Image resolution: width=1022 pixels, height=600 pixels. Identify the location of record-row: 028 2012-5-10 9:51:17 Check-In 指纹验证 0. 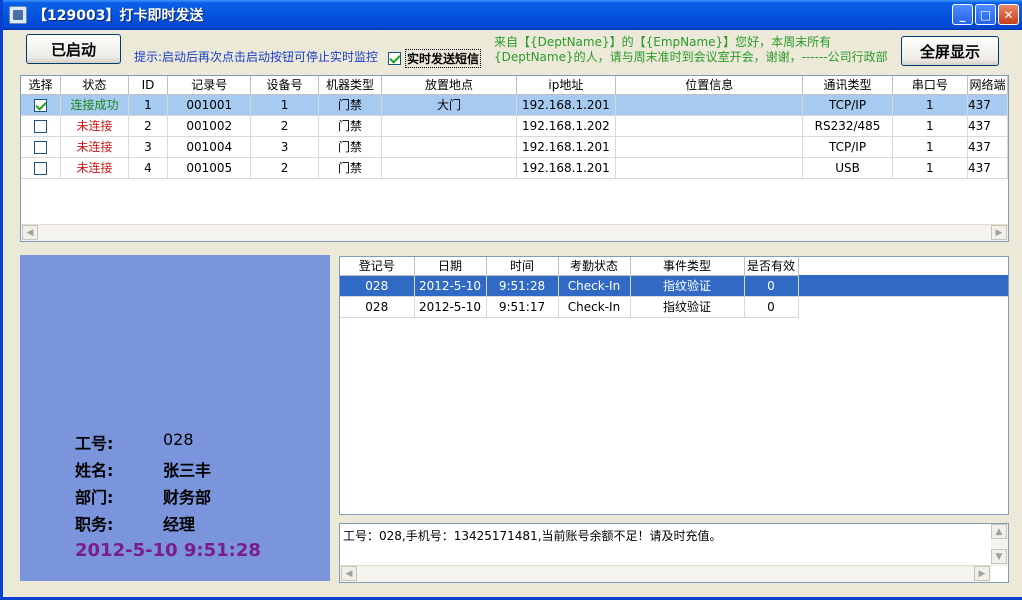
(674, 307).